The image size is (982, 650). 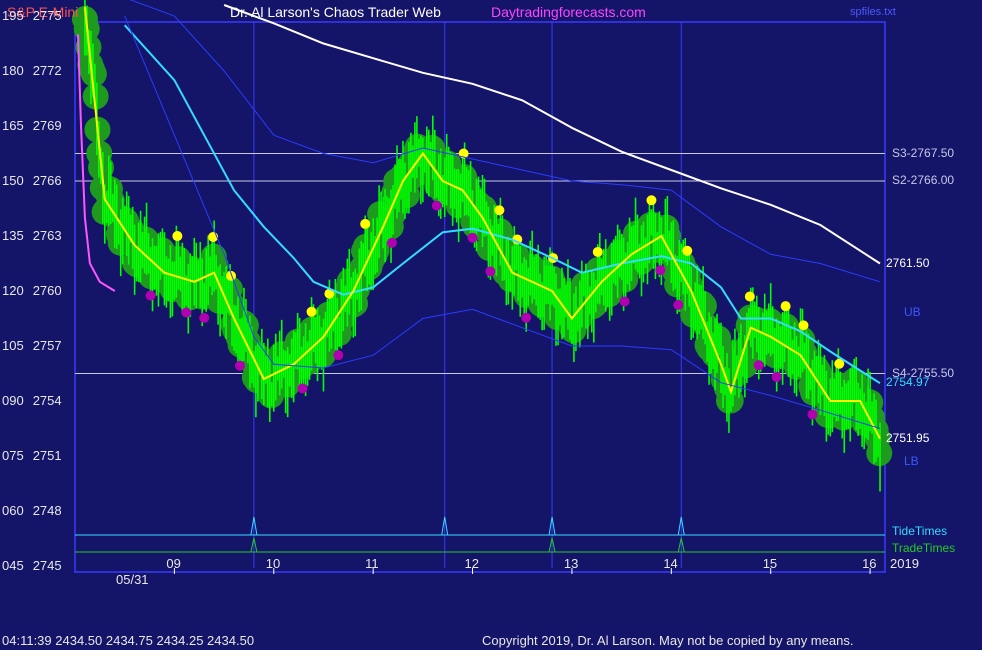 What do you see at coordinates (568, 12) in the screenshot?
I see `site-url: Daytradingforecasts.com` at bounding box center [568, 12].